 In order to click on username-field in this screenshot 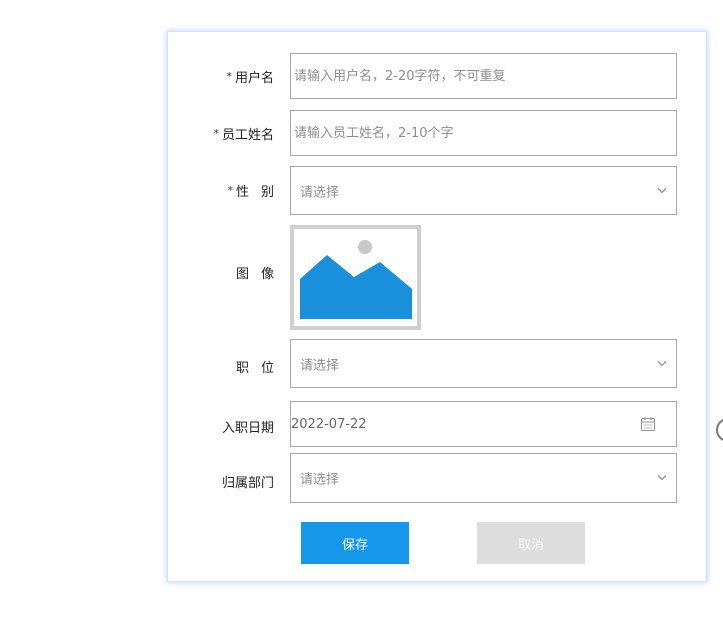, I will do `click(483, 76)`.